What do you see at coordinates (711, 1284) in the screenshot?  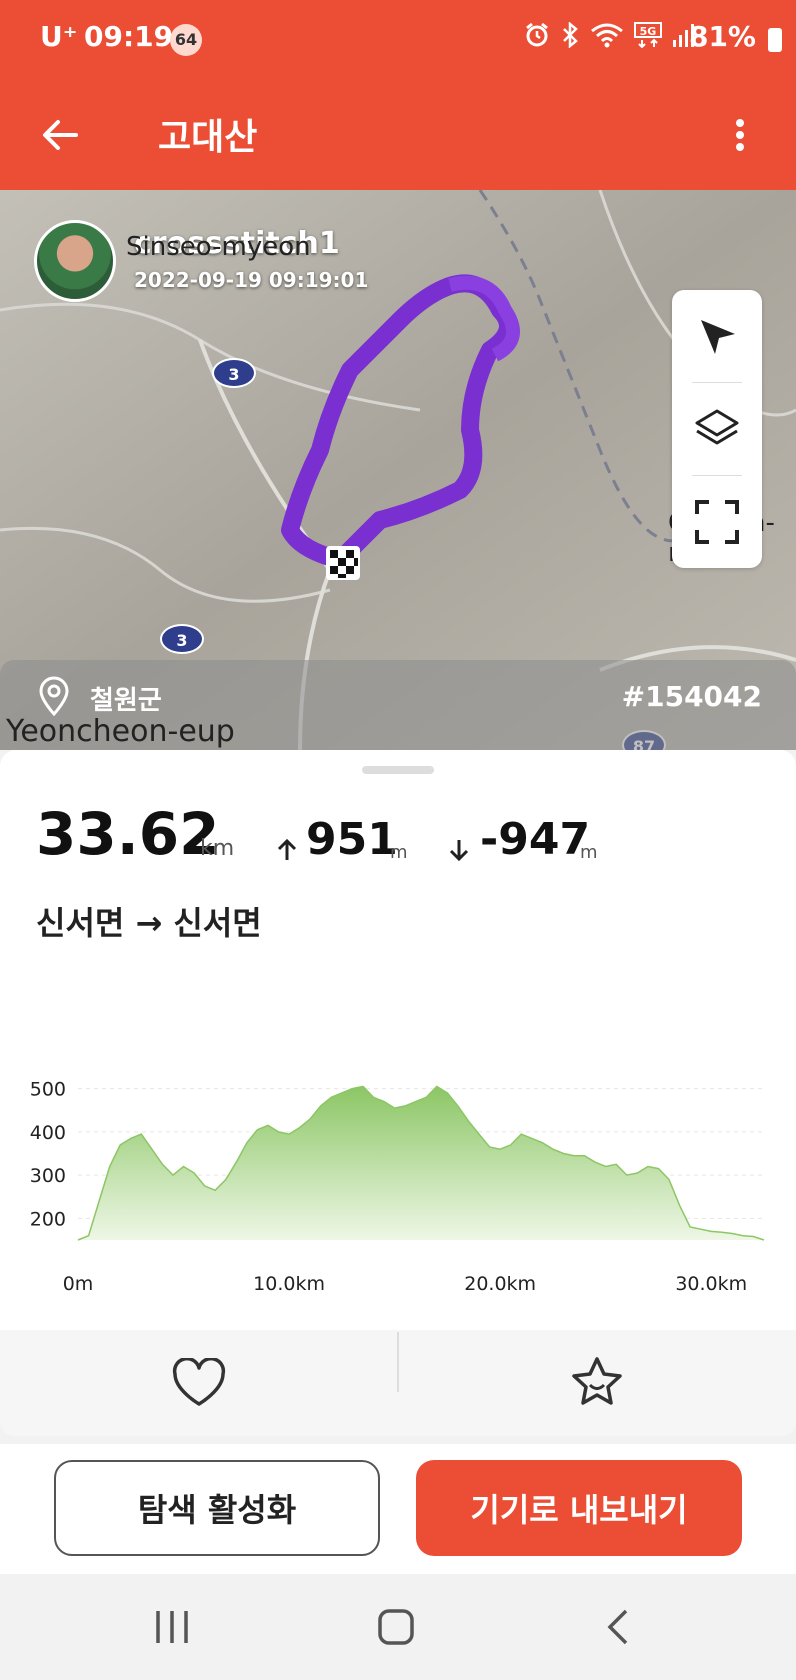 I see `x-tick-label: 30.0km` at bounding box center [711, 1284].